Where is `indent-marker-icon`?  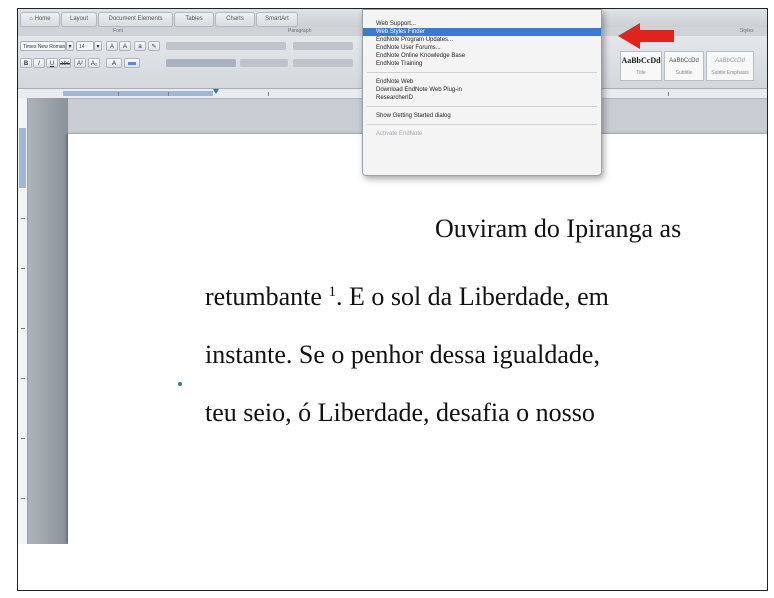
indent-marker-icon is located at coordinates (216, 91).